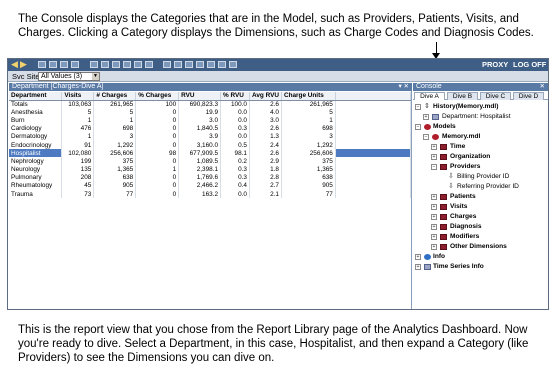  What do you see at coordinates (36, 120) in the screenshot?
I see `department-cell: Burn` at bounding box center [36, 120].